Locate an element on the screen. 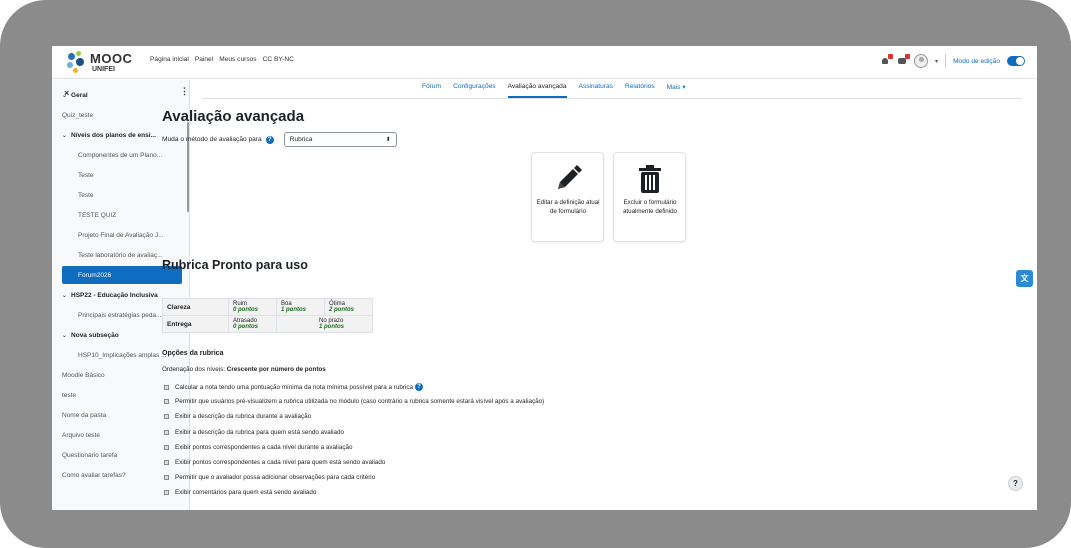 The width and height of the screenshot is (1071, 548). level-sort-label: Ordenação dos níveis: is located at coordinates (194, 369).